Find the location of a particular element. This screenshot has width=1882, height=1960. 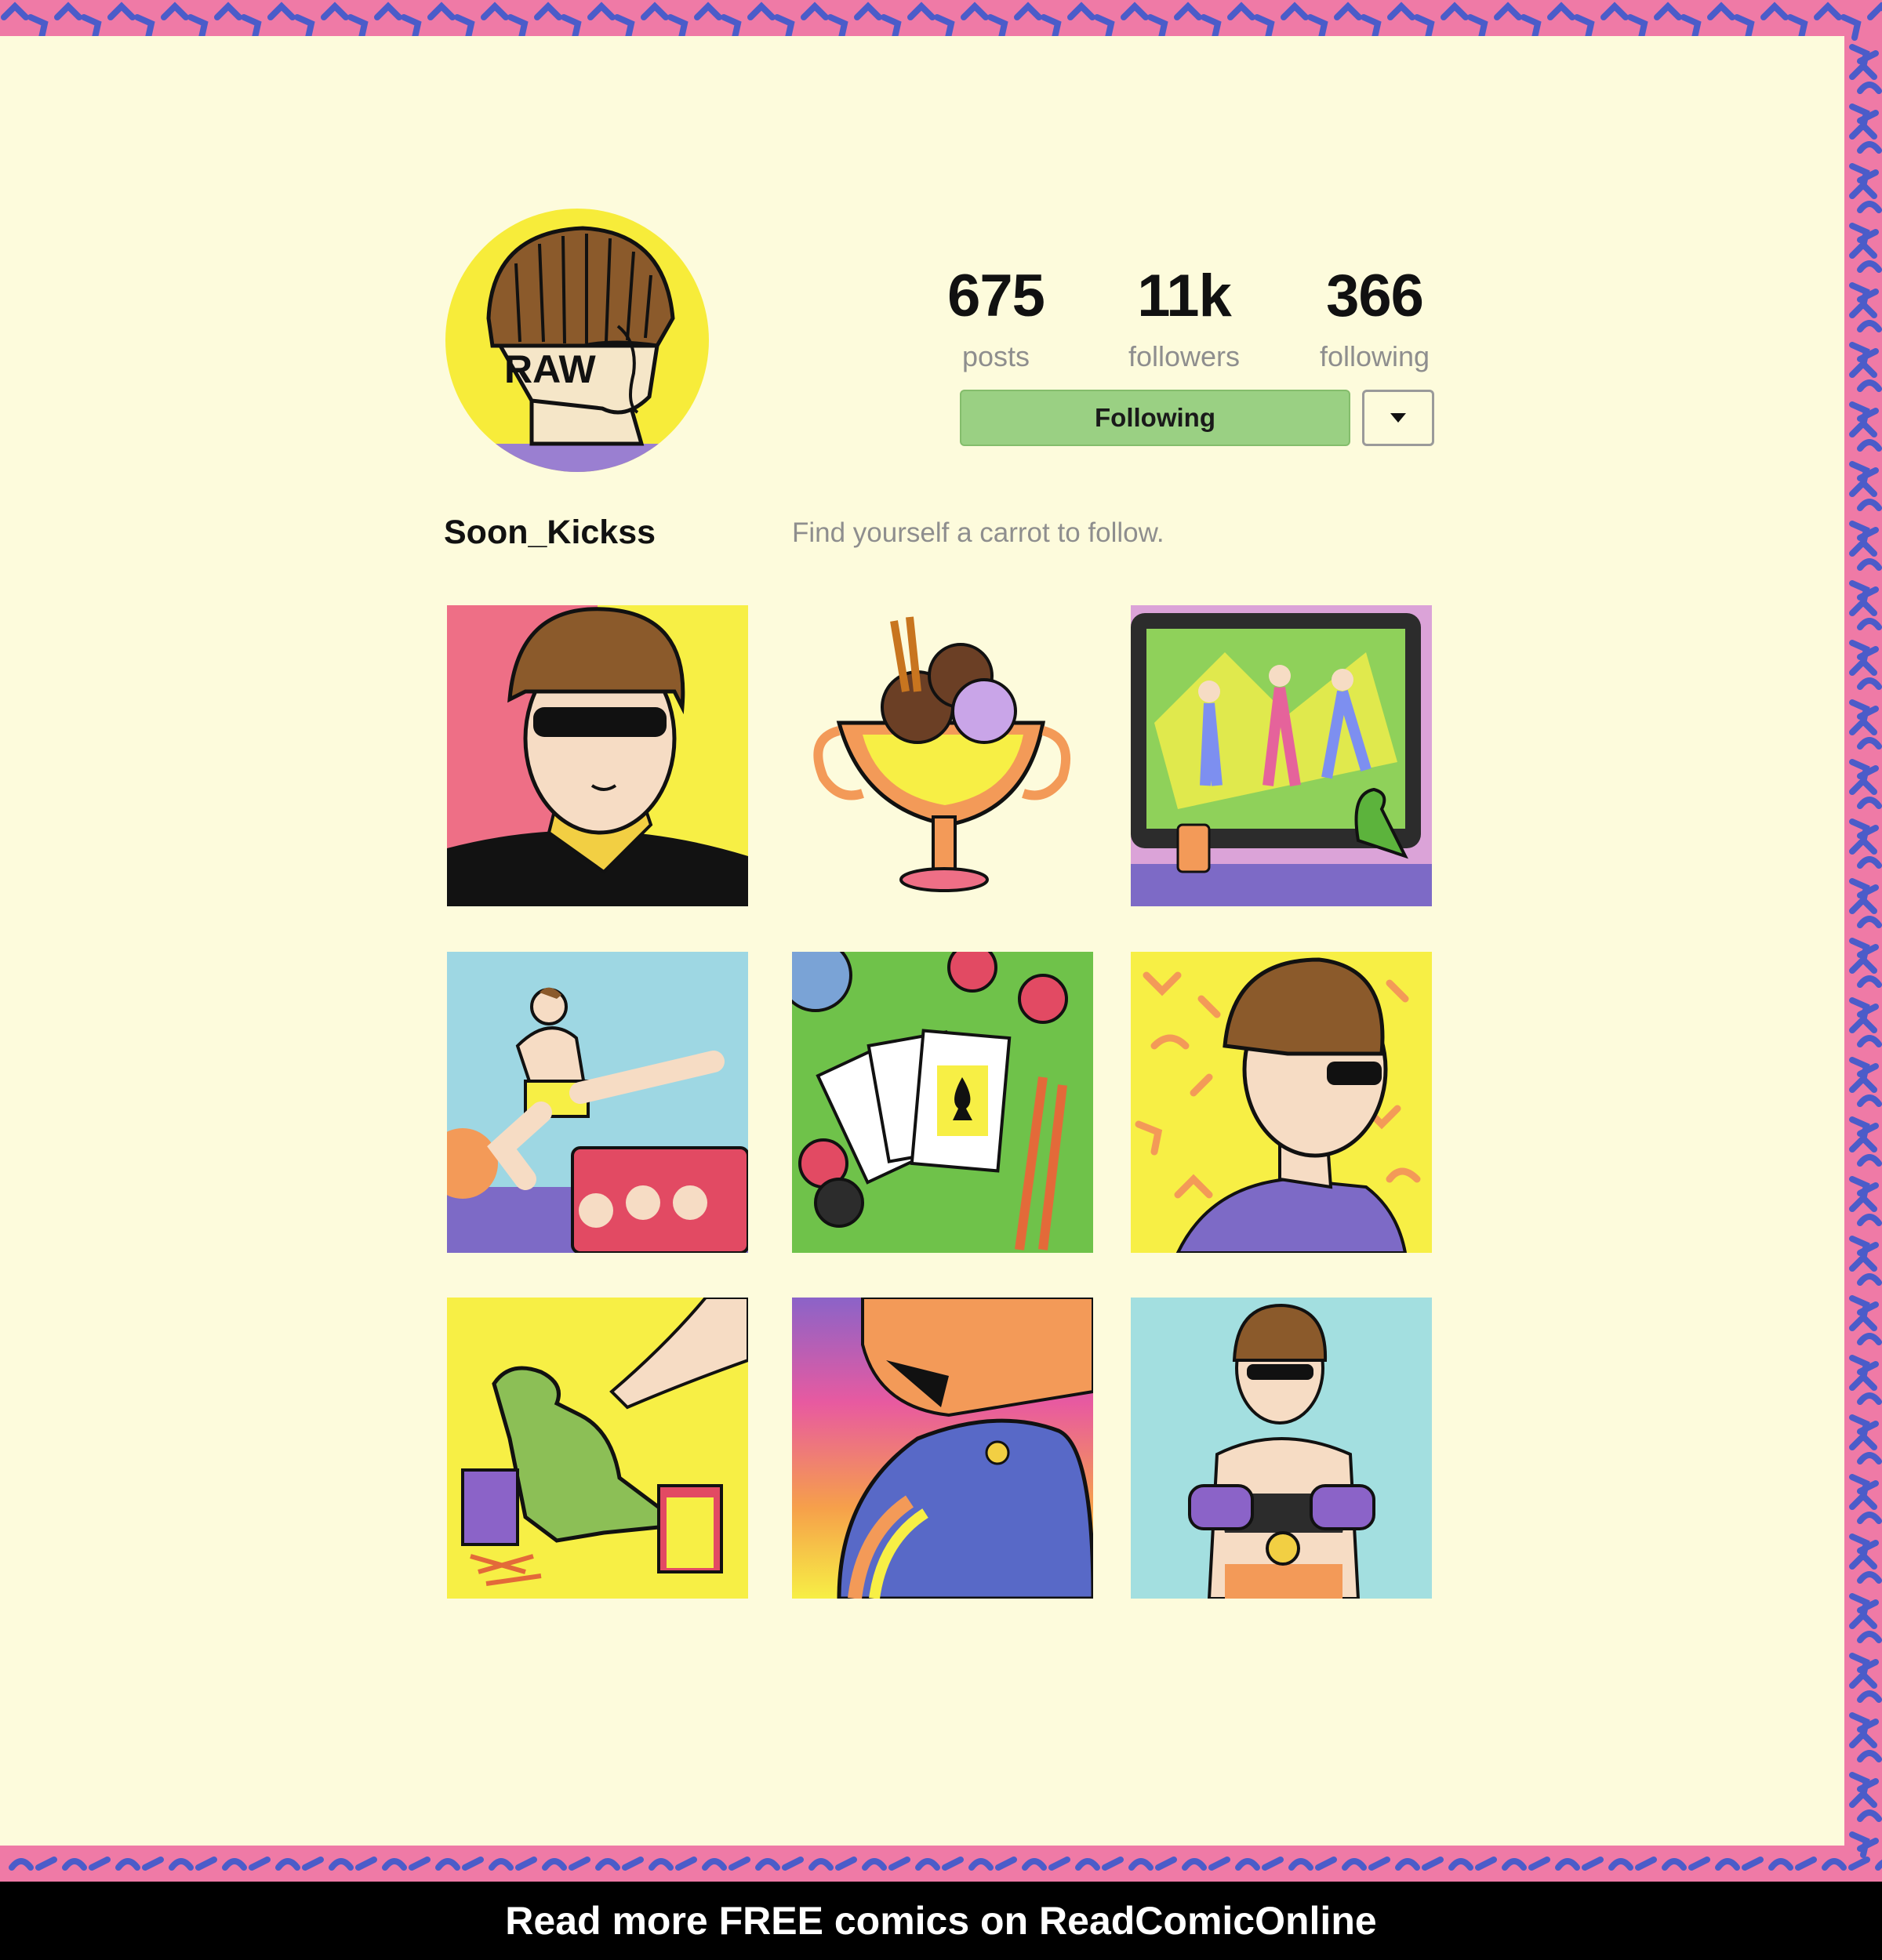

portrait-sunglasses-image is located at coordinates (597, 755).